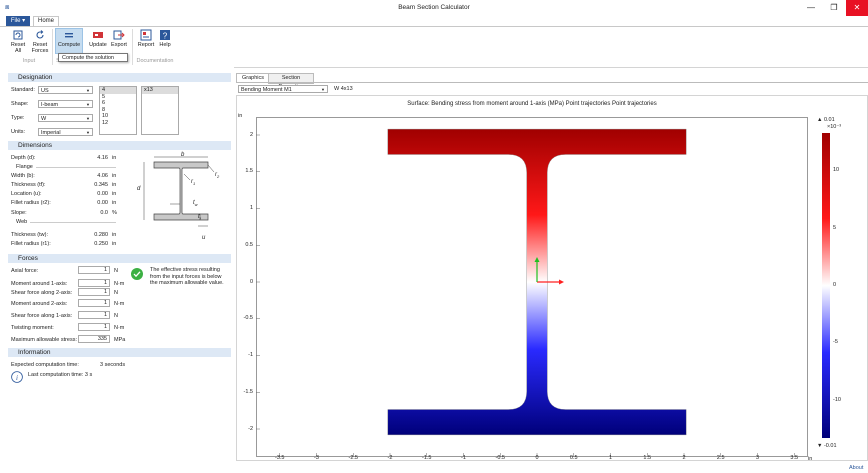 The image size is (868, 473). What do you see at coordinates (39, 284) in the screenshot?
I see `moment-1-label: Moment around 1-axis:` at bounding box center [39, 284].